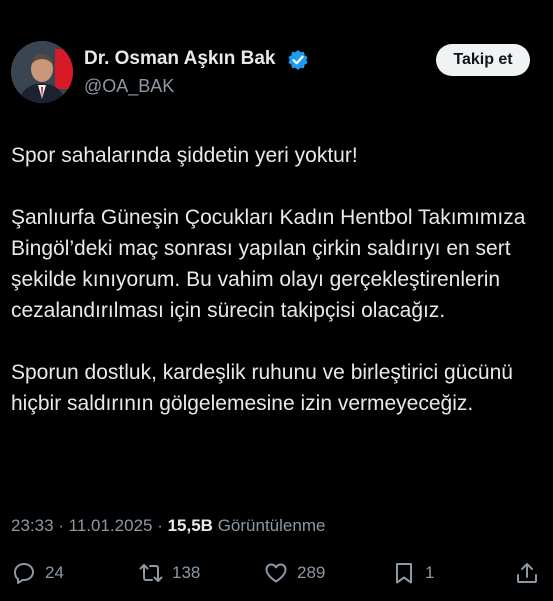 This screenshot has width=553, height=601. Describe the element at coordinates (483, 60) in the screenshot. I see `follow-button: Takip et` at that location.